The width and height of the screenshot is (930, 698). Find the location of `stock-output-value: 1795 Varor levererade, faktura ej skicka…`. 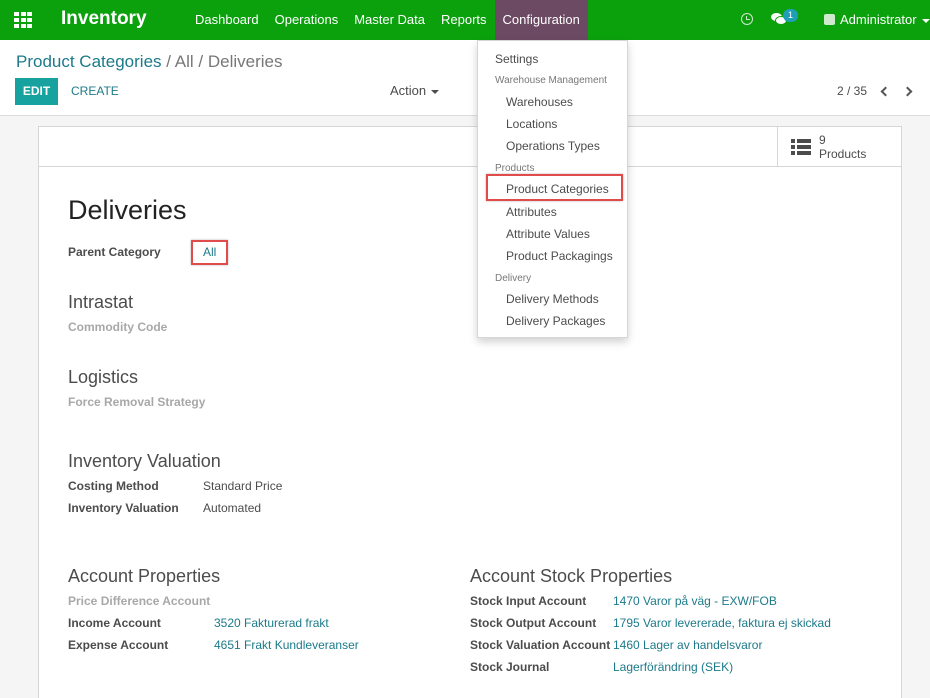

stock-output-value: 1795 Varor levererade, faktura ej skicka… is located at coordinates (722, 623).